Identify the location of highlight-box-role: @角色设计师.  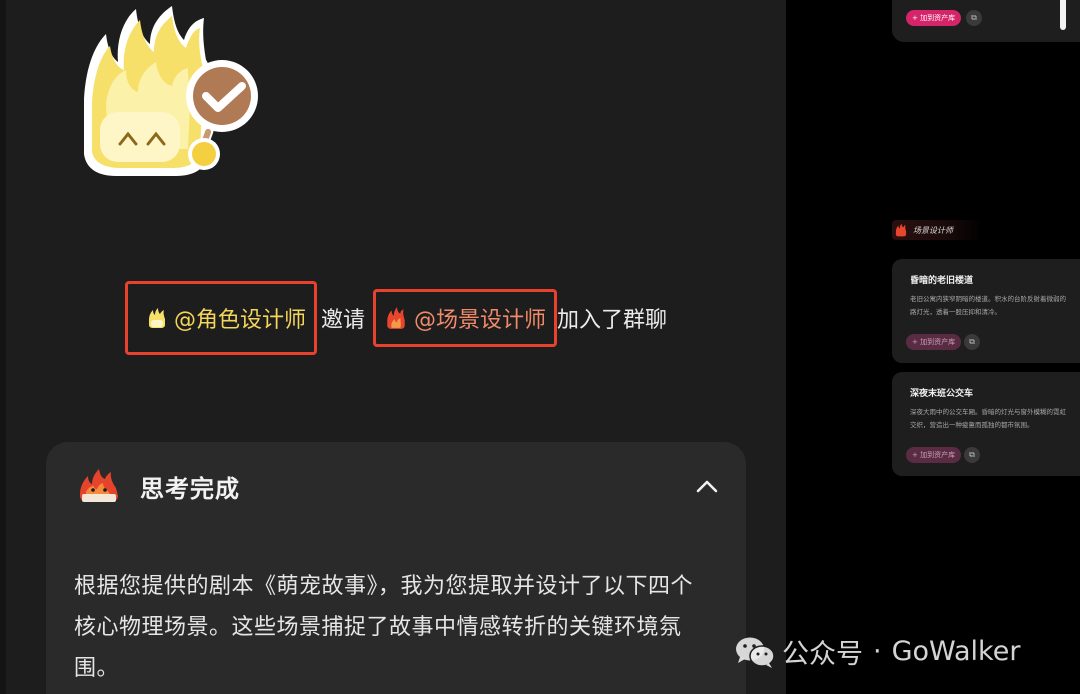
(221, 318).